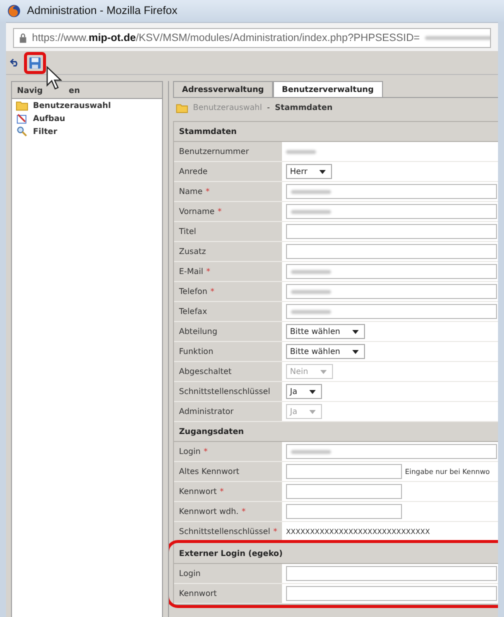 The height and width of the screenshot is (617, 504). I want to click on address-bar: https://www.mip-ot.de/KSV/MSM/modules/Administration/index.php?PHPSESSID=, so click(252, 38).